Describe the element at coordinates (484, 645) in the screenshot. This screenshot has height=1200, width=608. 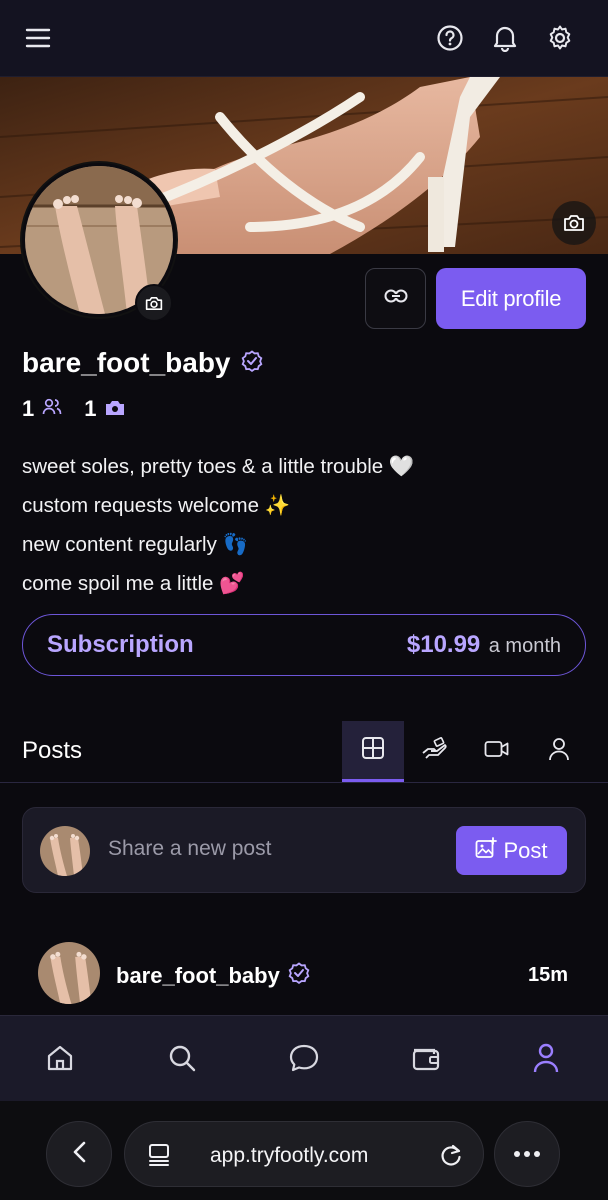
I see `subscription-price-group: $10.99 a month` at that location.